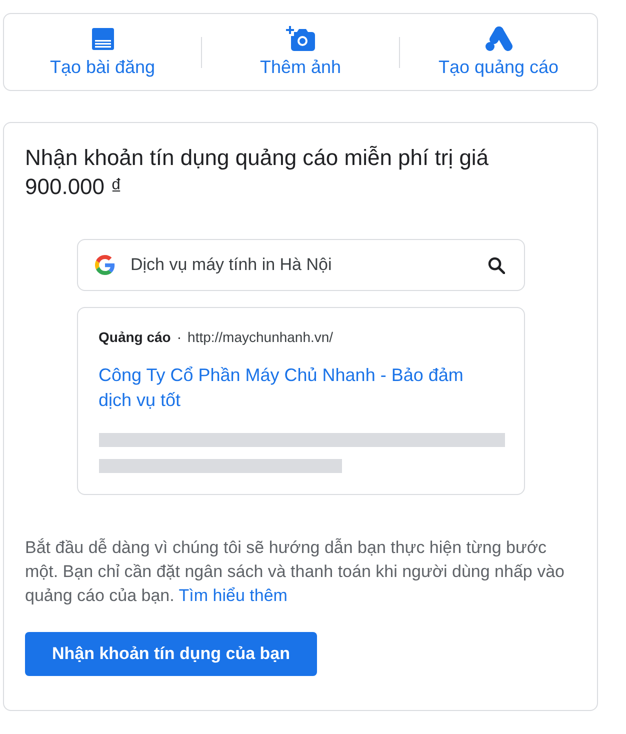 The image size is (626, 734). Describe the element at coordinates (103, 52) in the screenshot. I see `action-button: Tạo bài đăng` at that location.